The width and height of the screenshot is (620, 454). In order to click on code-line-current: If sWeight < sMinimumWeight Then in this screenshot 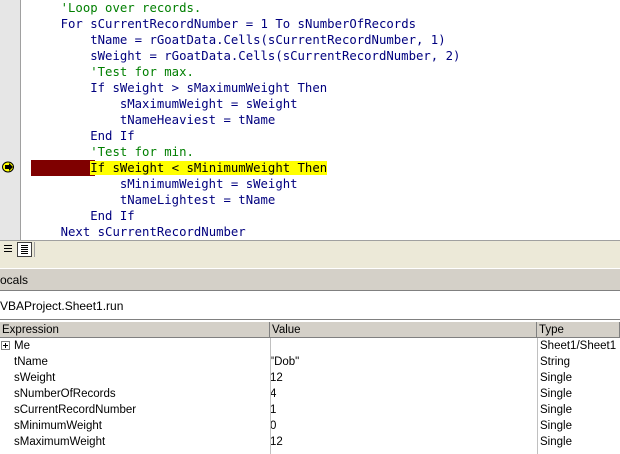, I will do `click(179, 168)`.